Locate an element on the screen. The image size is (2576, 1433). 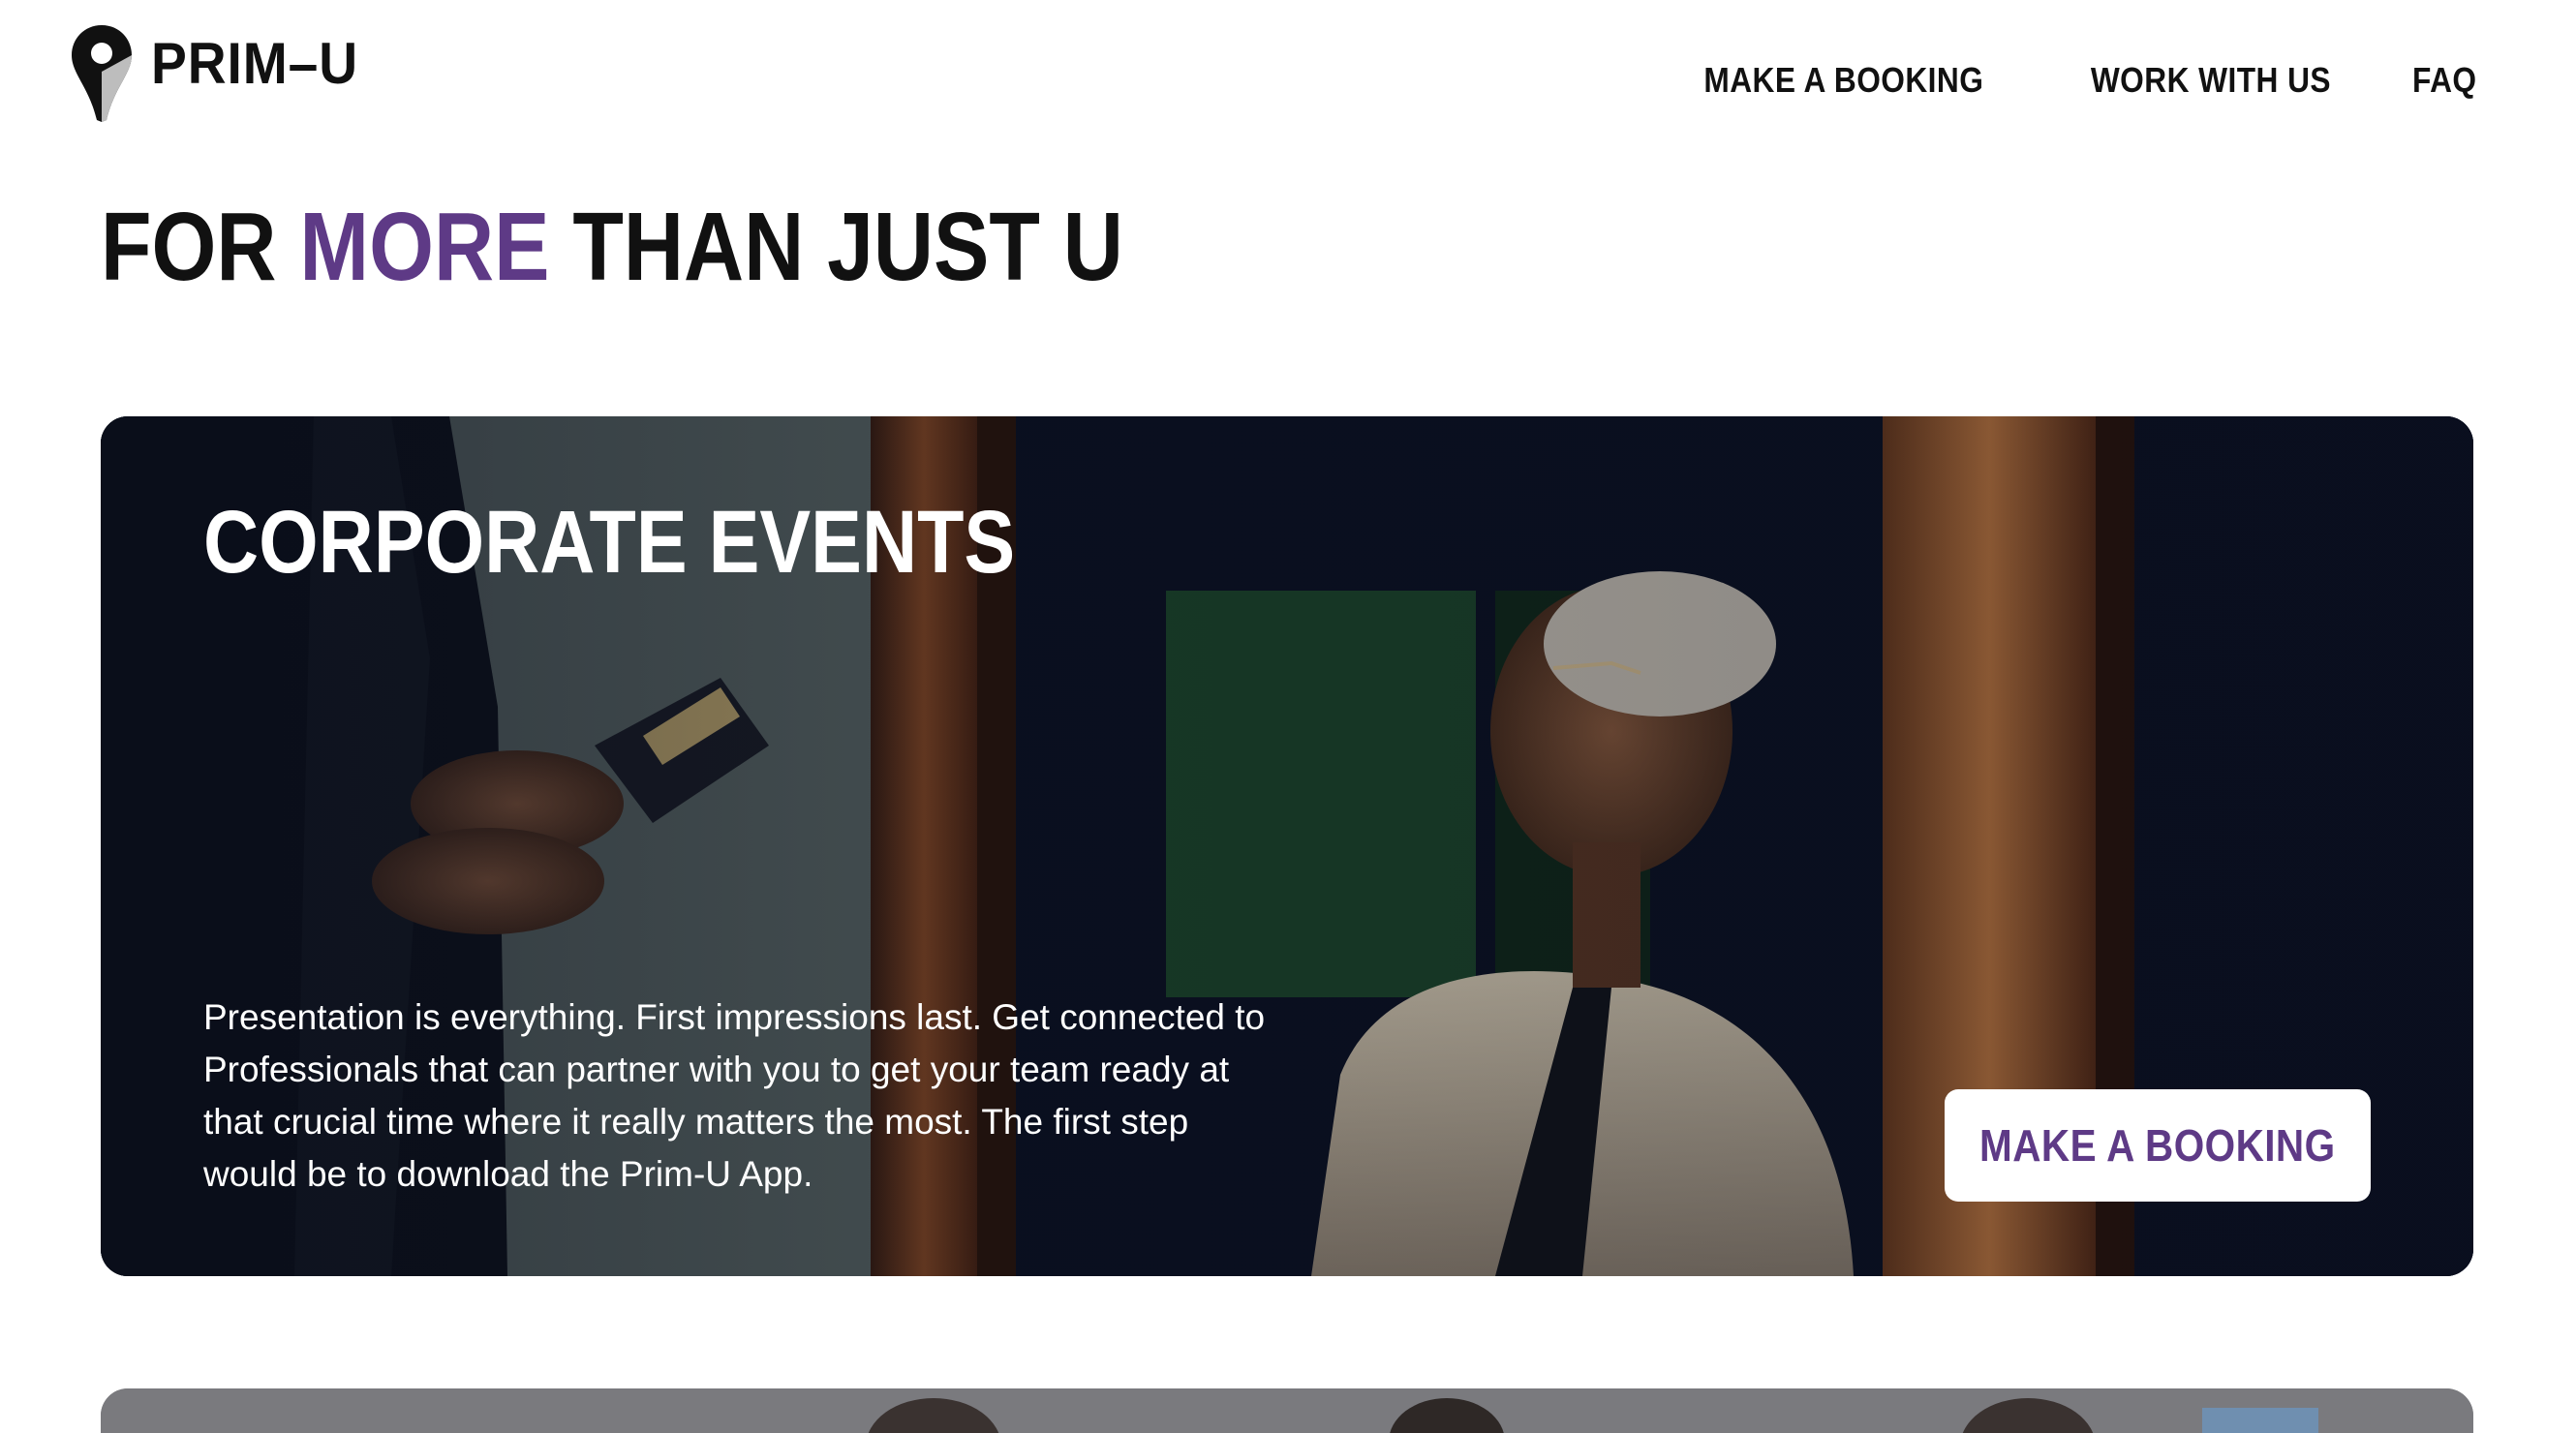
logo-link: PRIM–U is located at coordinates (223, 74).